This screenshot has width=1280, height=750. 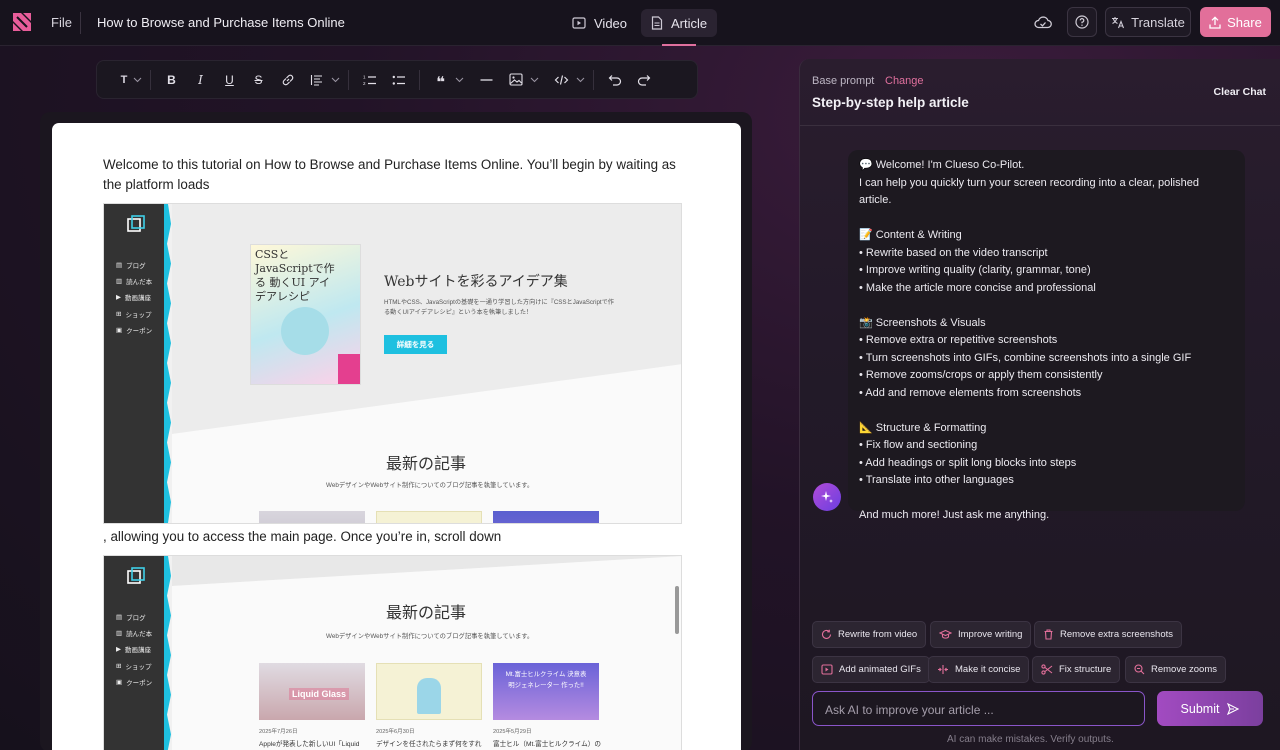 What do you see at coordinates (599, 23) in the screenshot?
I see `tab-video: Video` at bounding box center [599, 23].